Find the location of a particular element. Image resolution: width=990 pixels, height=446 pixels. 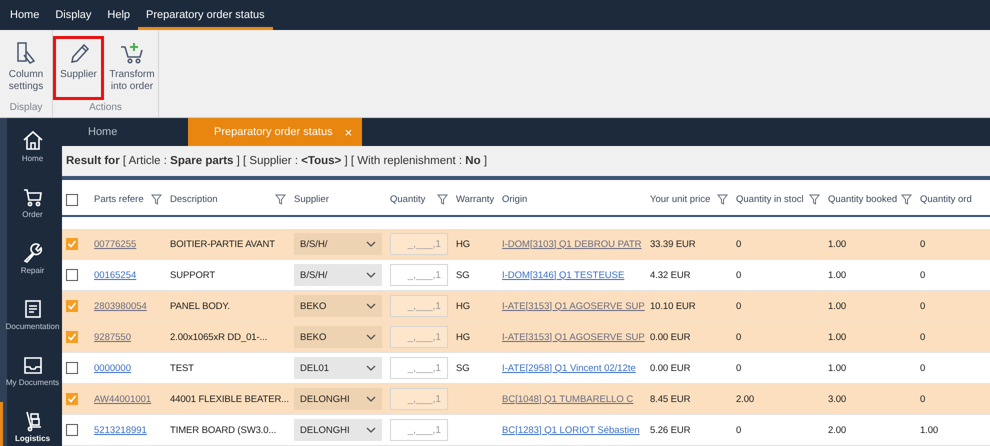

home-icon is located at coordinates (33, 141).